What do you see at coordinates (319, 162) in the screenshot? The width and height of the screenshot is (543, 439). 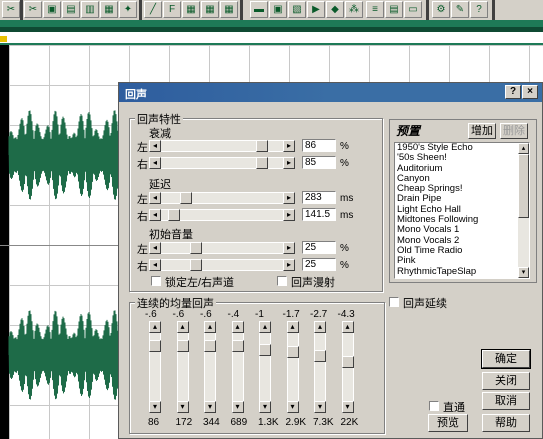 I see `decay-right-input: 85` at bounding box center [319, 162].